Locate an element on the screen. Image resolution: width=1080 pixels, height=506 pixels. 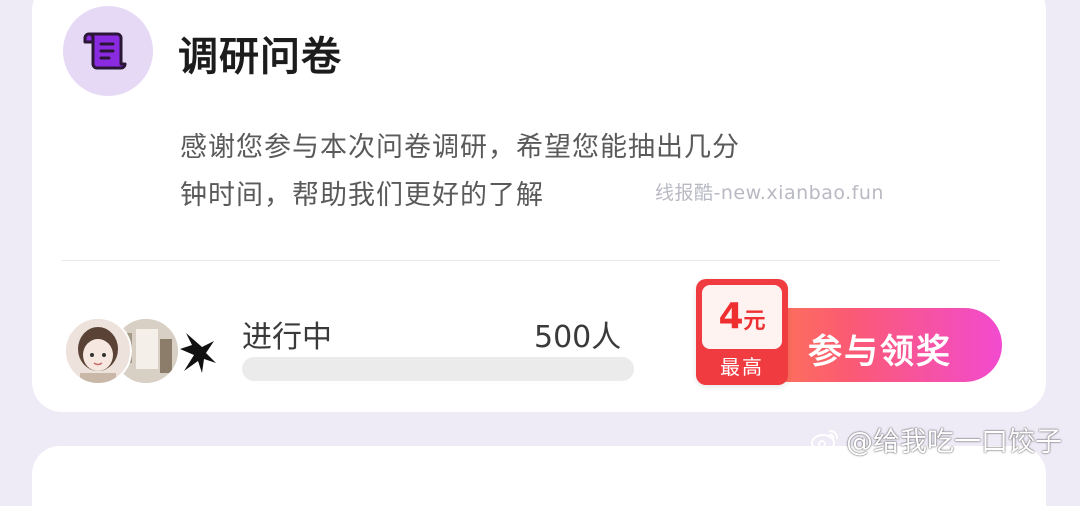
survey-icon-badge is located at coordinates (108, 51).